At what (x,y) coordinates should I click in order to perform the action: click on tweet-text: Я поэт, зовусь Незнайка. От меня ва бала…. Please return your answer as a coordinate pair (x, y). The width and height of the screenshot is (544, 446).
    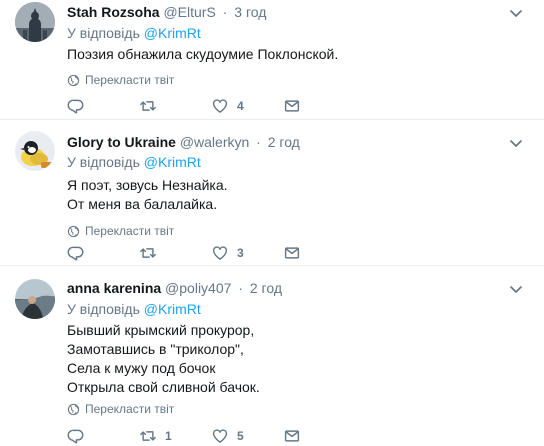
    Looking at the image, I should click on (147, 194).